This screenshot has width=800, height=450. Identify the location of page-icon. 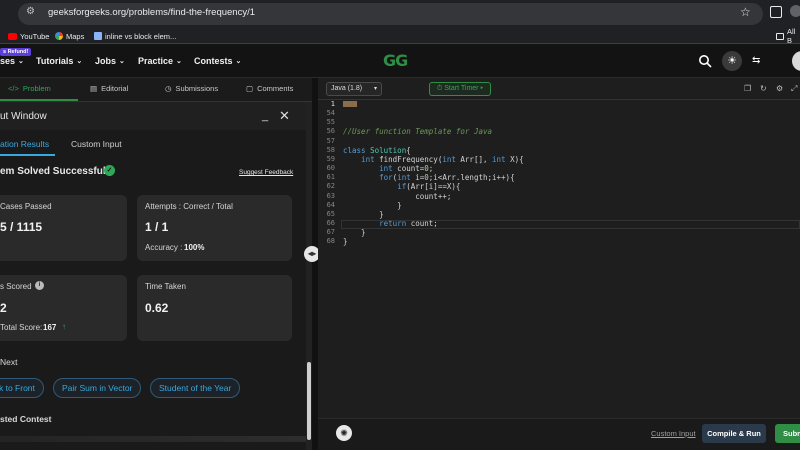
(98, 36).